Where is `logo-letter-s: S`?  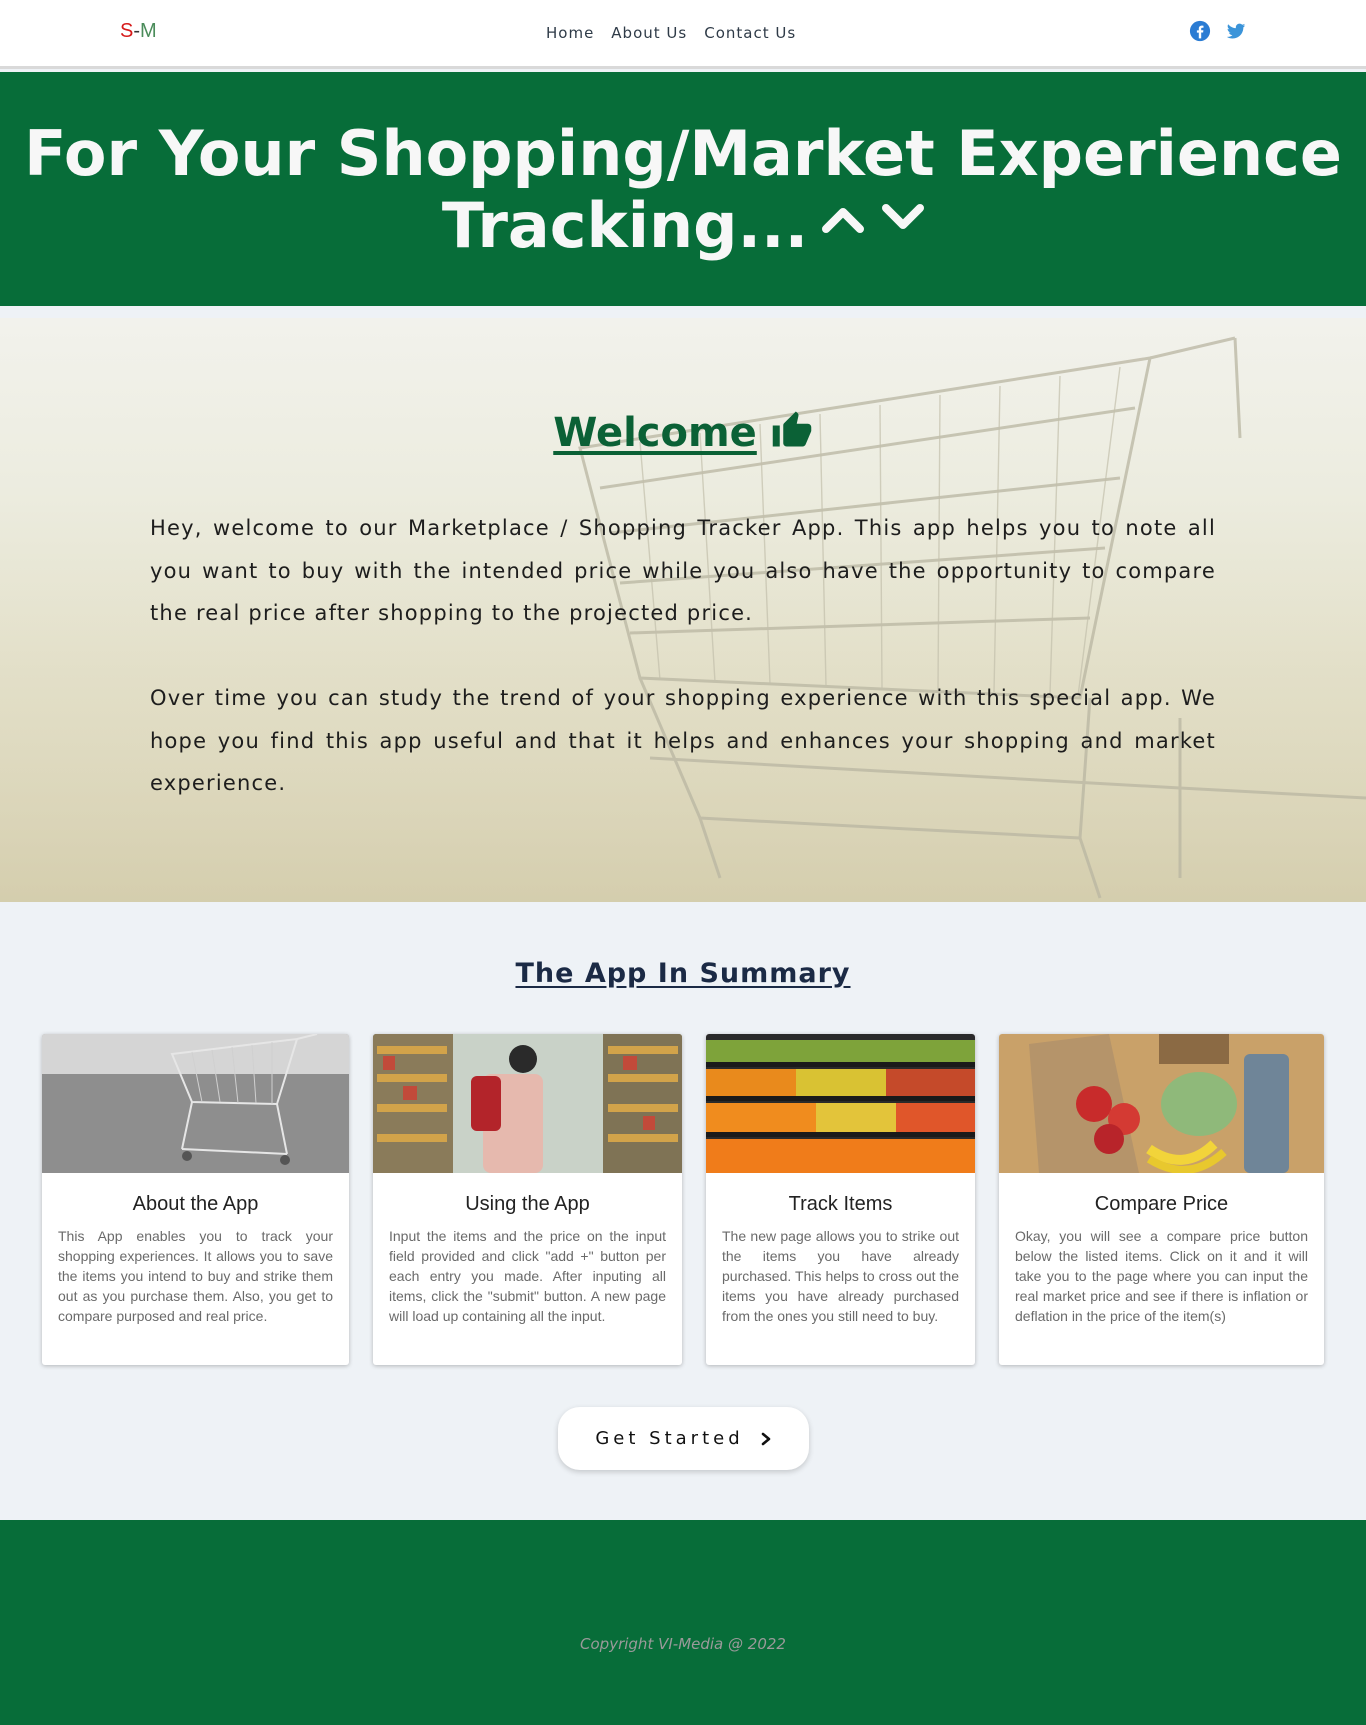 logo-letter-s: S is located at coordinates (127, 31).